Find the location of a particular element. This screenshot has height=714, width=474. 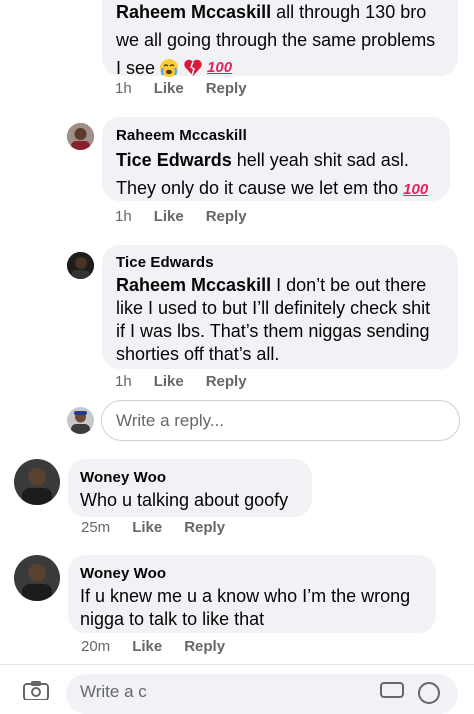

comment-text-line1: Tice Edwards hell yeah shit sad asl. is located at coordinates (276, 160).